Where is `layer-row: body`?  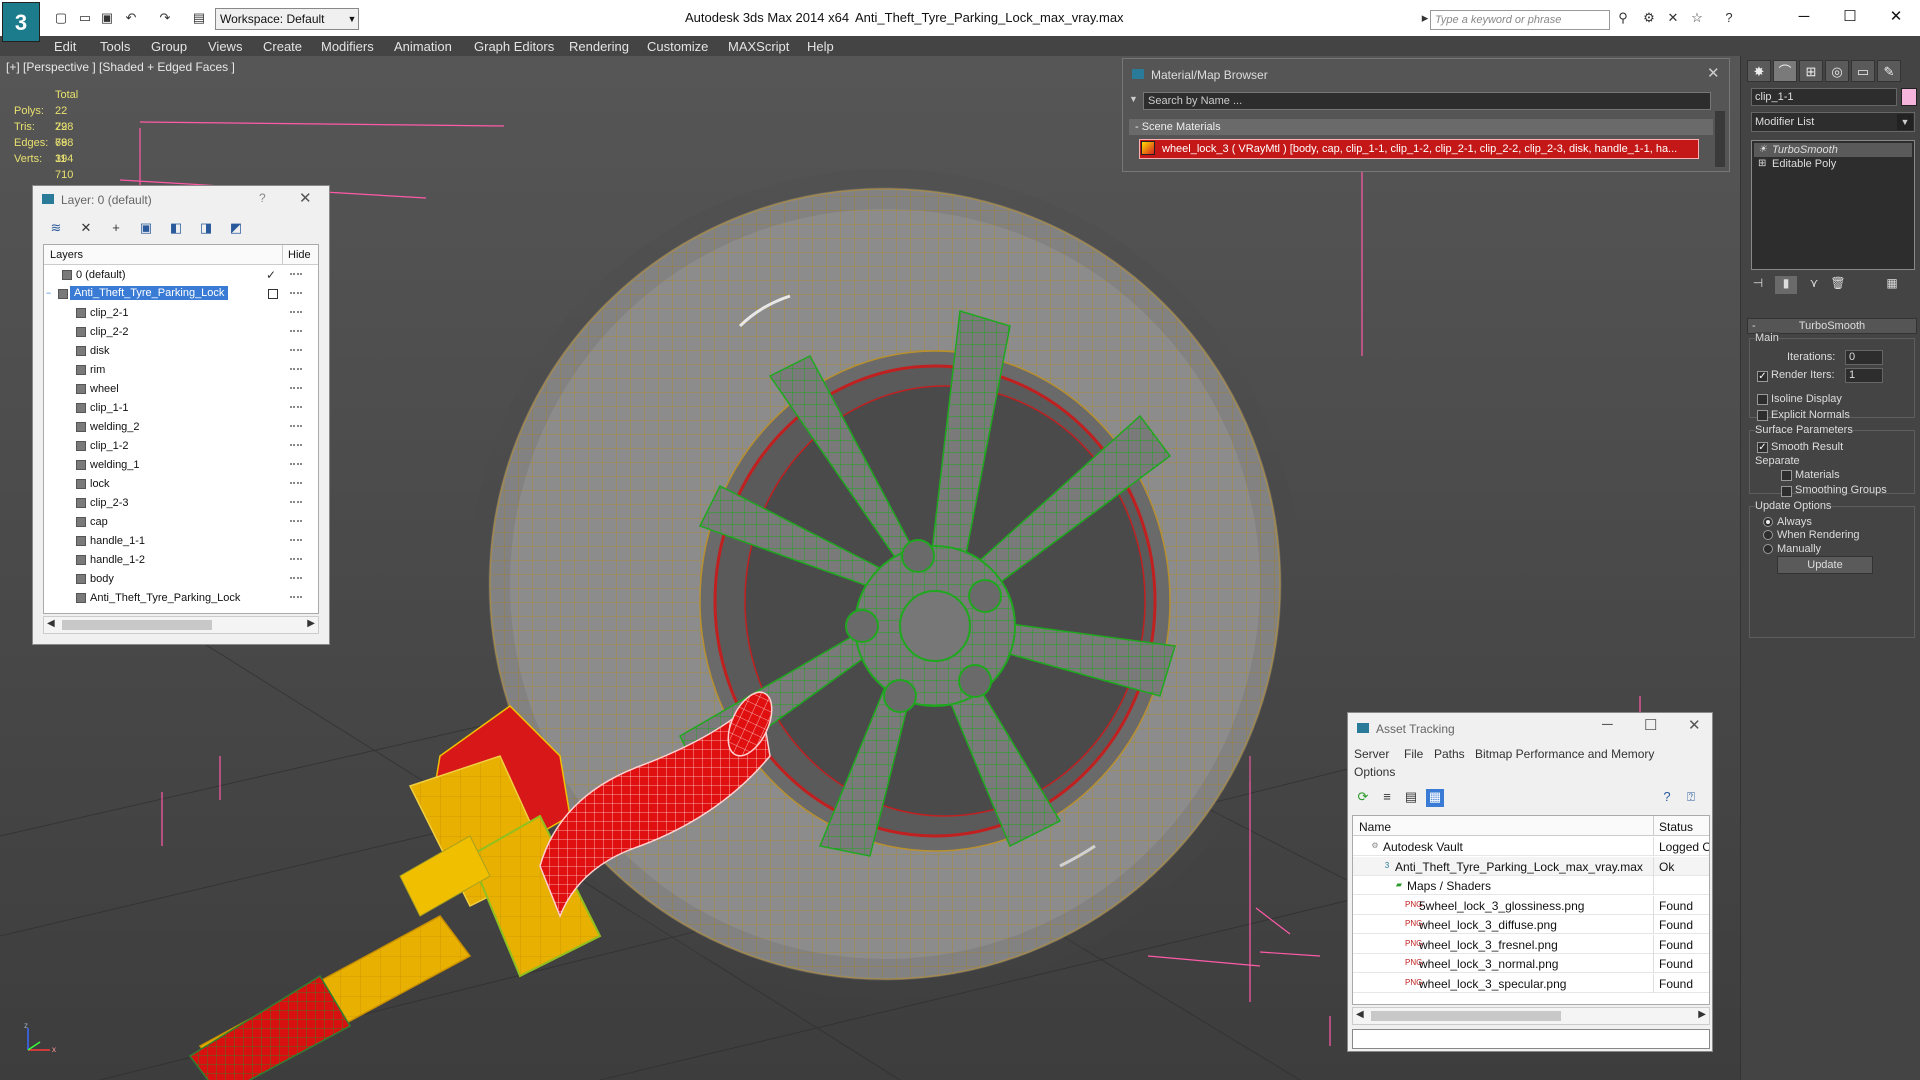
layer-row: body is located at coordinates (181, 579).